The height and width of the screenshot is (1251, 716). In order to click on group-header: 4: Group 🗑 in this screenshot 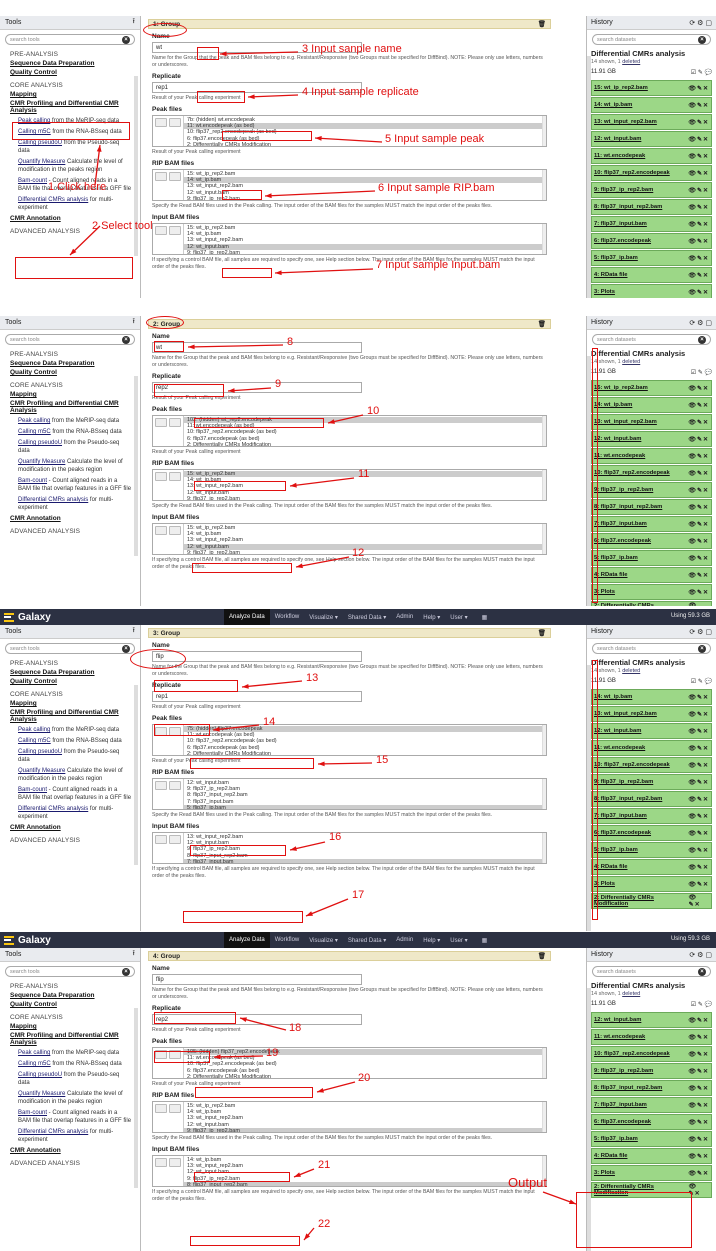, I will do `click(349, 956)`.